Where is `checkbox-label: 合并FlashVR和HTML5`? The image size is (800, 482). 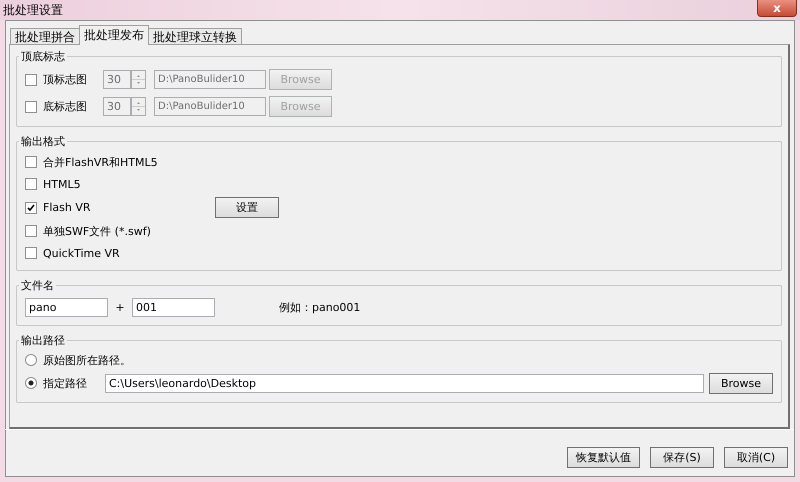
checkbox-label: 合并FlashVR和HTML5 is located at coordinates (100, 162).